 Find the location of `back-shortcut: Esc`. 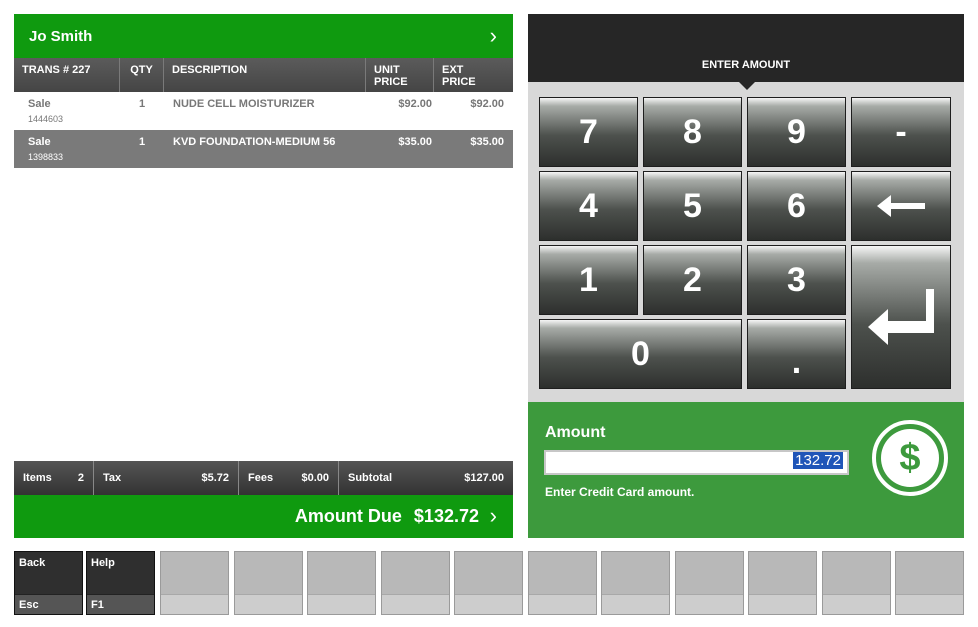

back-shortcut: Esc is located at coordinates (48, 604).